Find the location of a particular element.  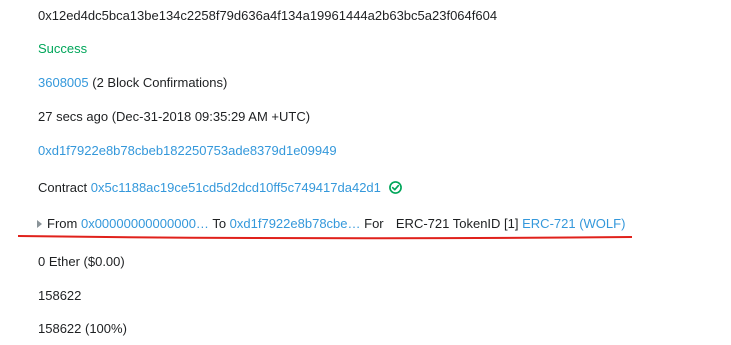

gas-limit: 158622 is located at coordinates (60, 295).